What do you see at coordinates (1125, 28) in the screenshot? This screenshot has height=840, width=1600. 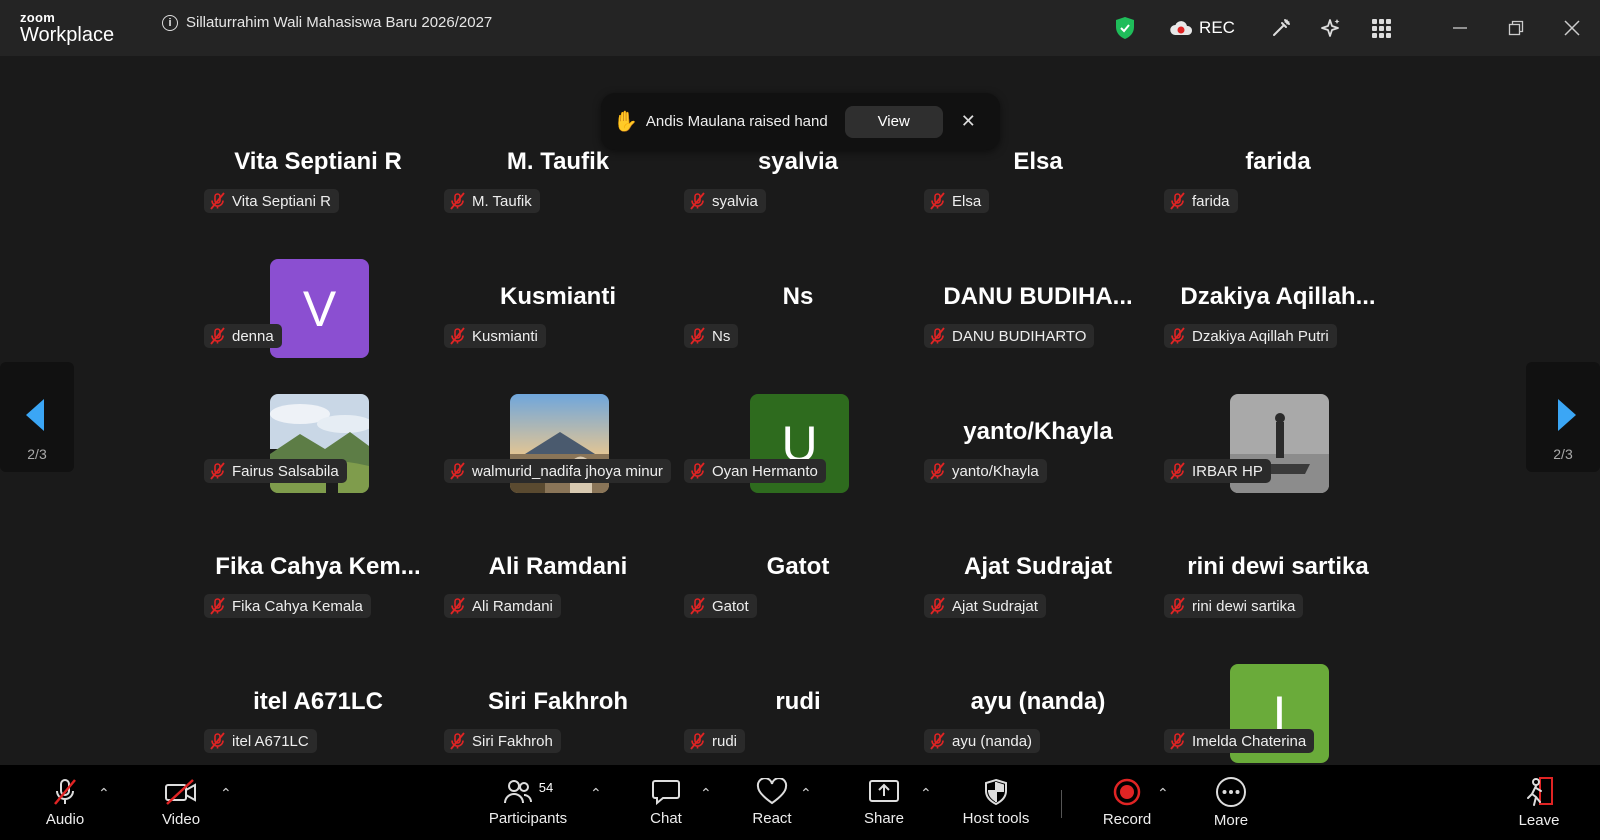 I see `encryption-shield-icon` at bounding box center [1125, 28].